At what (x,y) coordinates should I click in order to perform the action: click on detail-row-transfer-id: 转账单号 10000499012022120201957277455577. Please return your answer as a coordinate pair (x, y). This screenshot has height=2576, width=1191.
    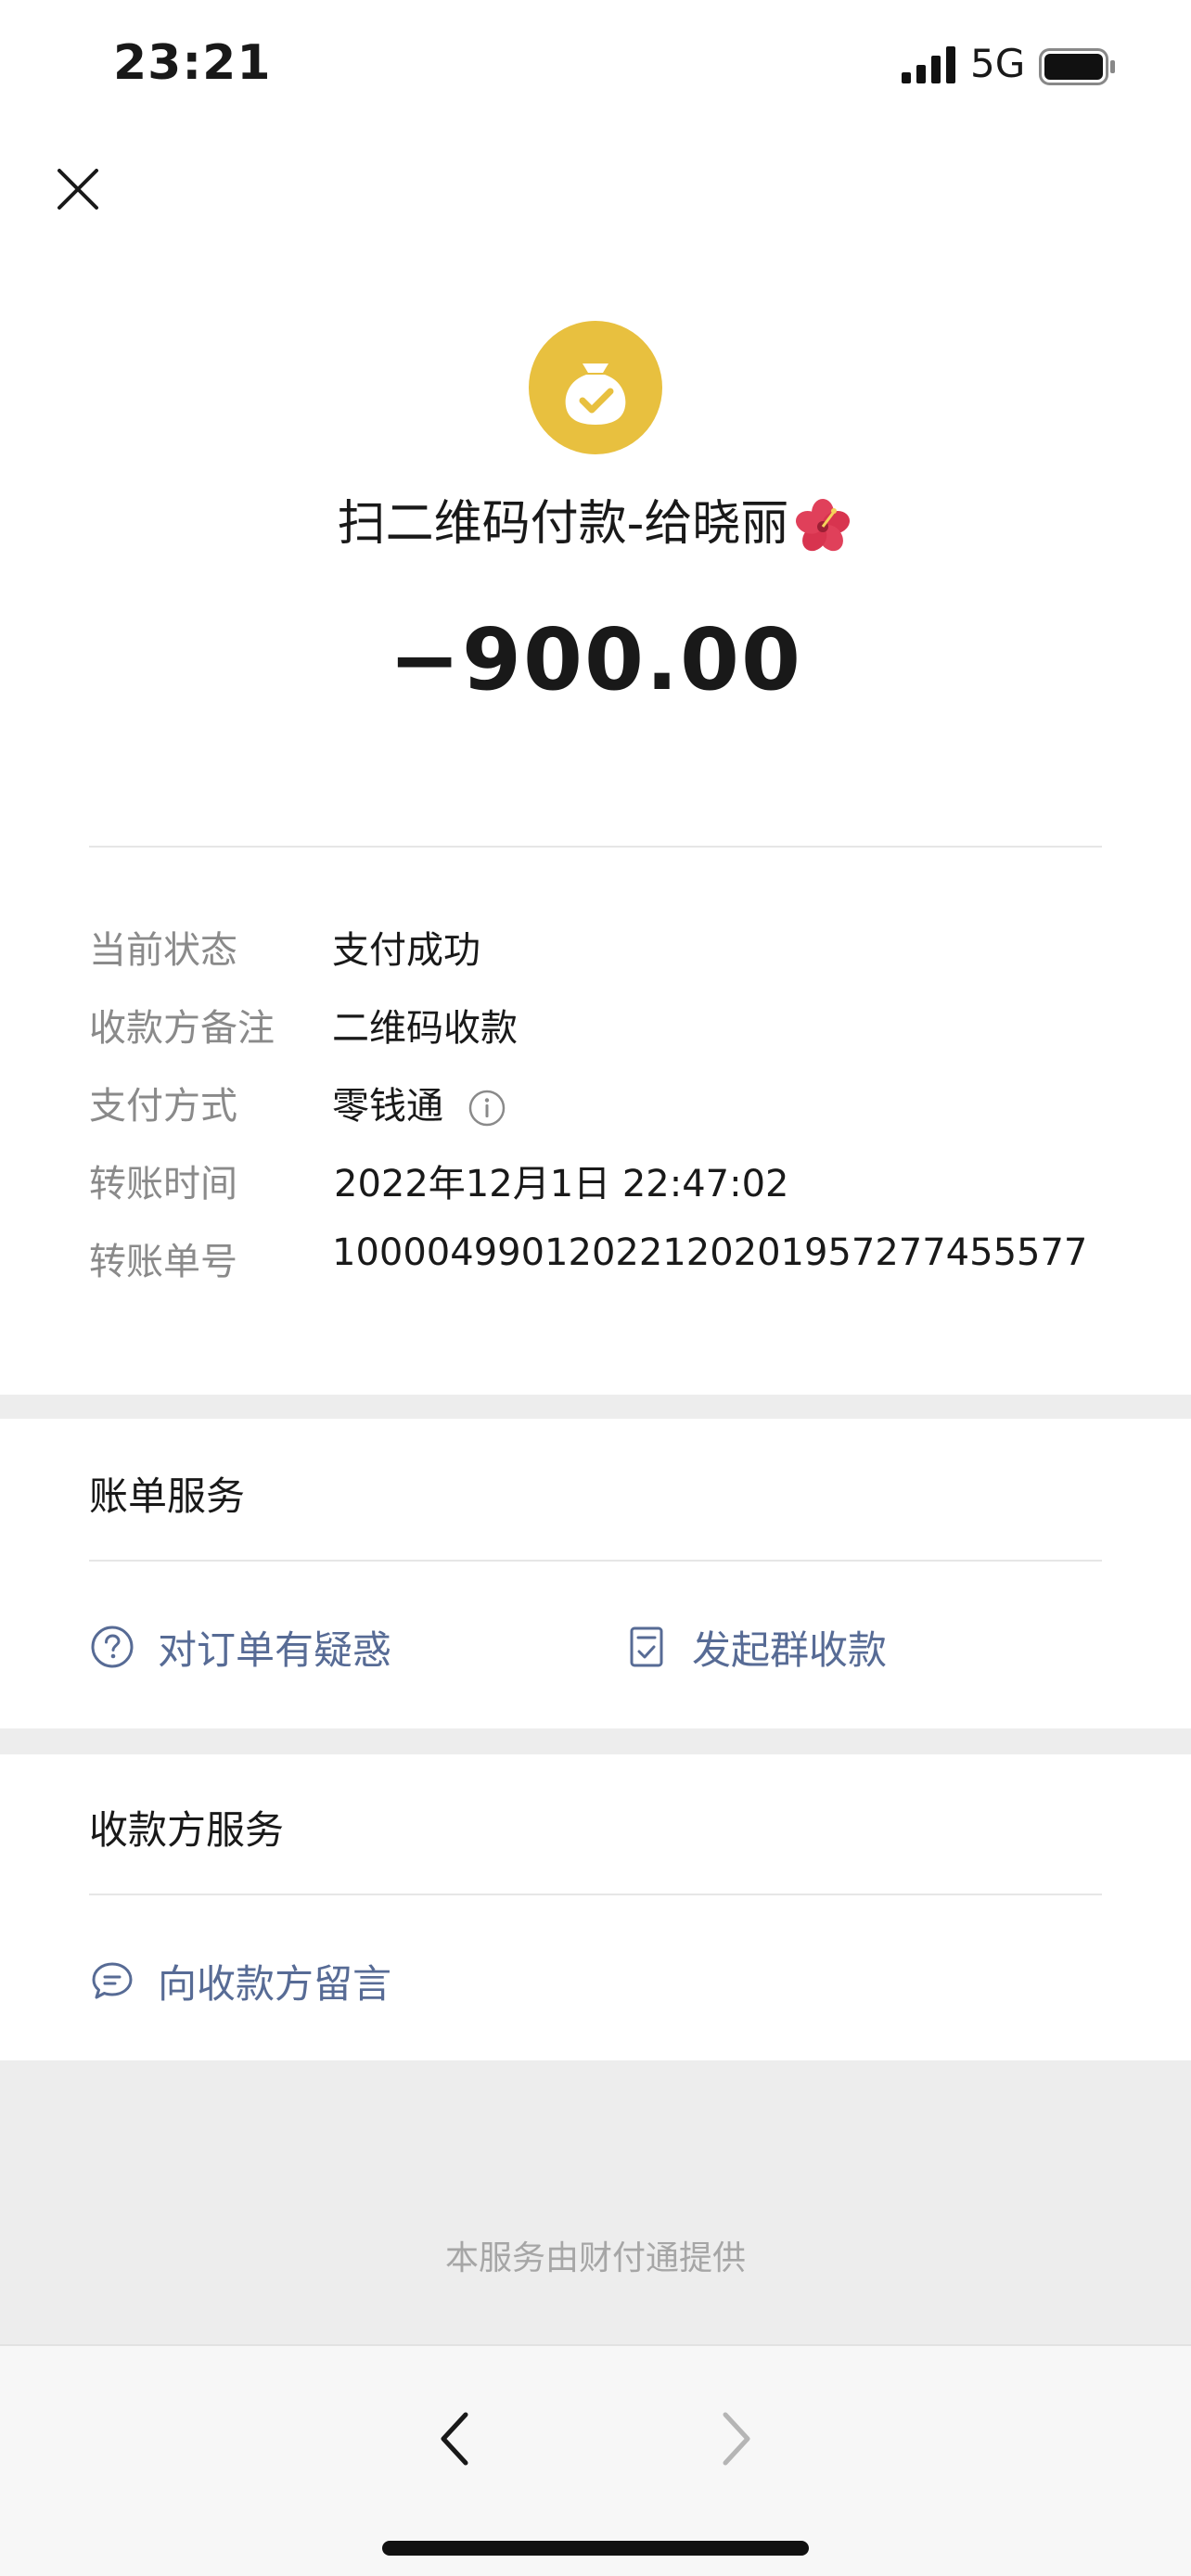
    Looking at the image, I should click on (599, 1259).